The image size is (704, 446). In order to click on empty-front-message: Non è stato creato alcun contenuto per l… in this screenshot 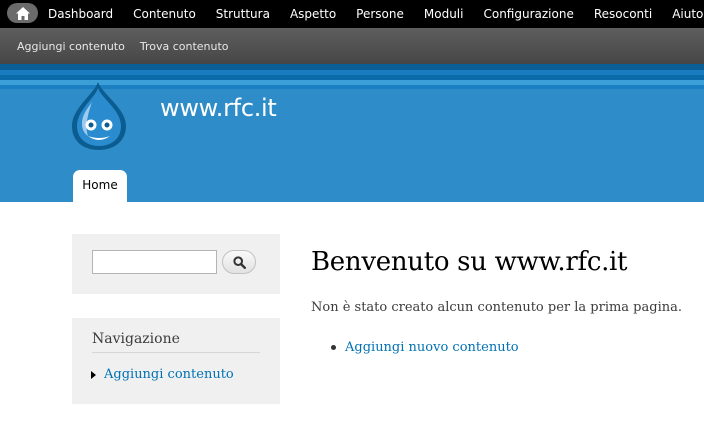, I will do `click(496, 307)`.